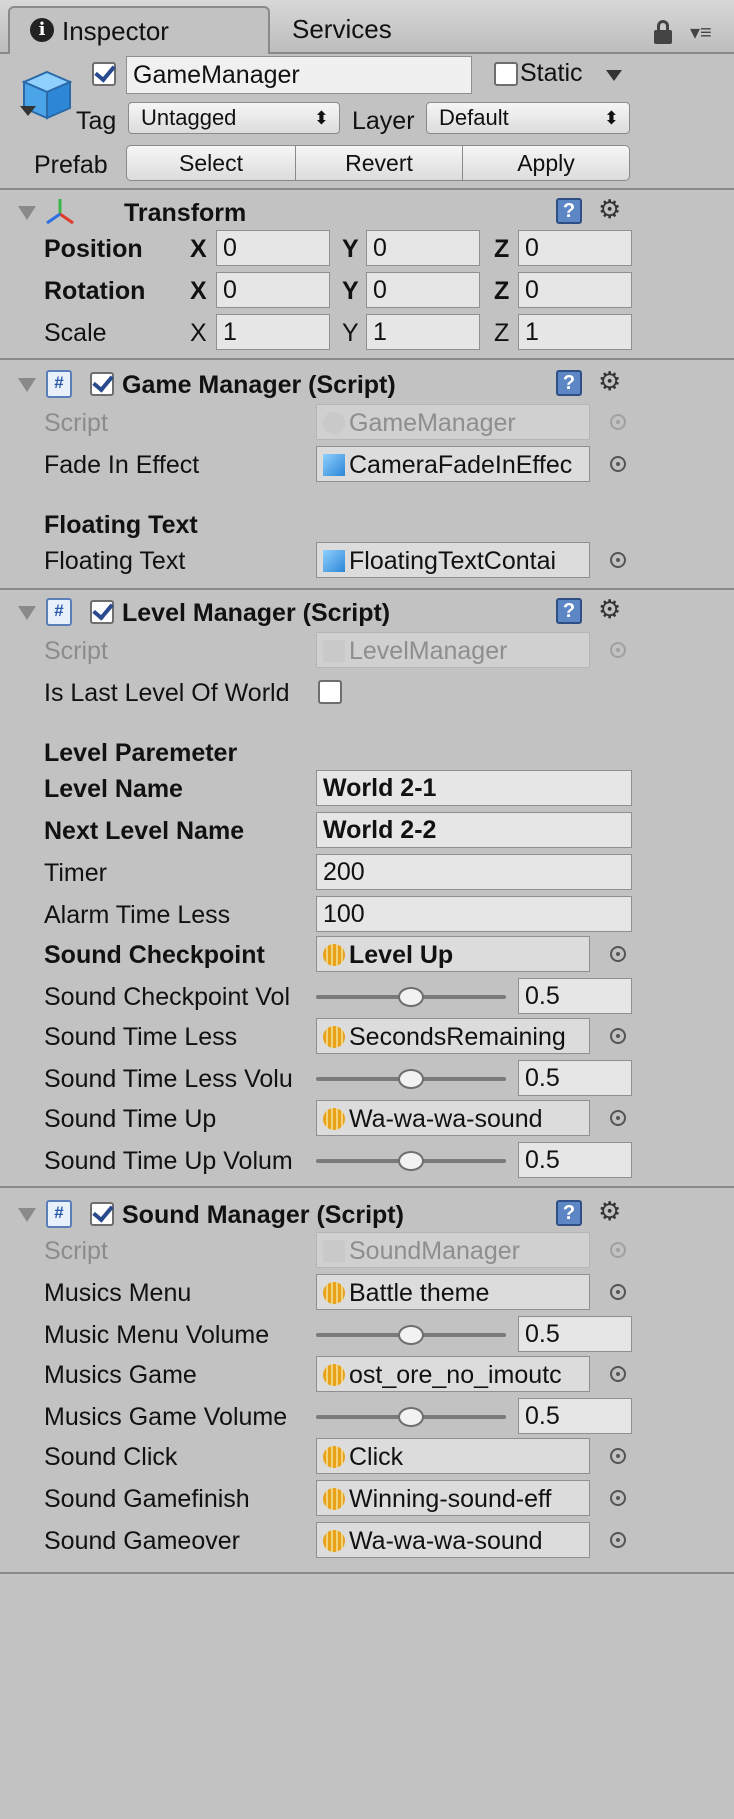 This screenshot has height=1819, width=734. Describe the element at coordinates (474, 788) in the screenshot. I see `level-name-field: World 2-1` at that location.